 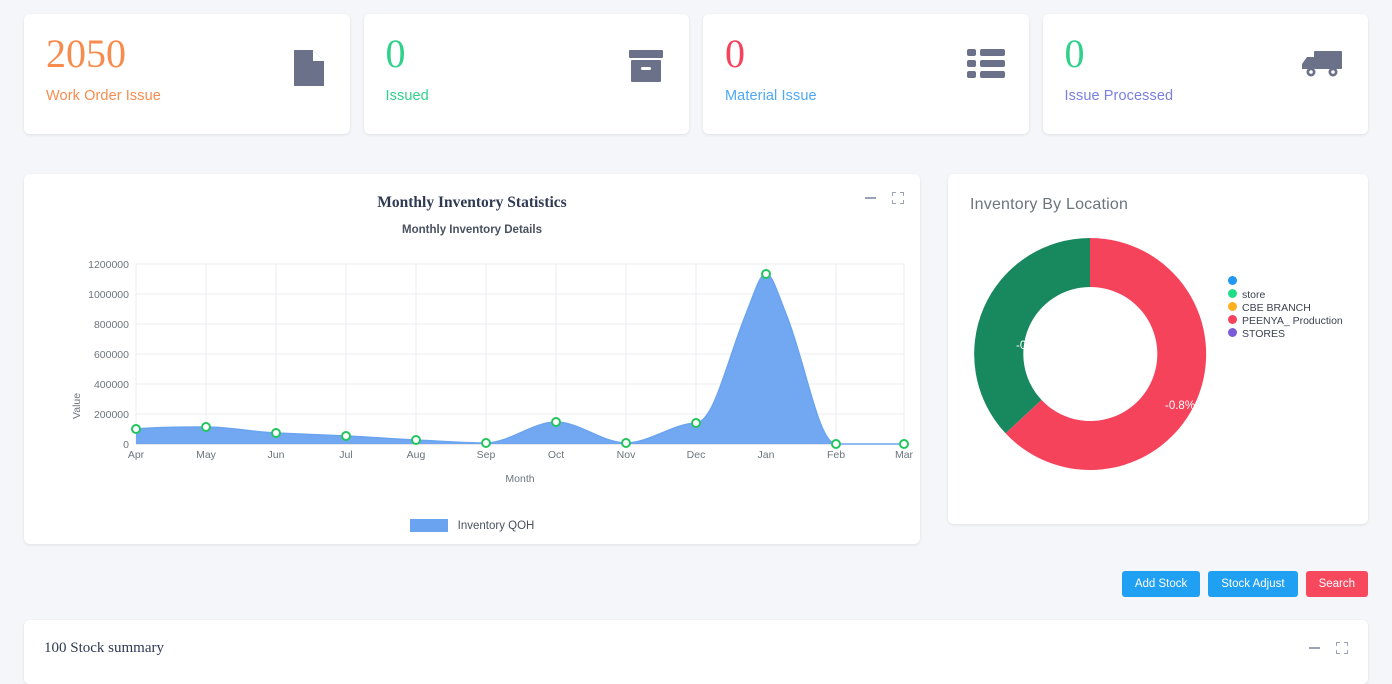 I want to click on svg-text: Mar, so click(x=904, y=455).